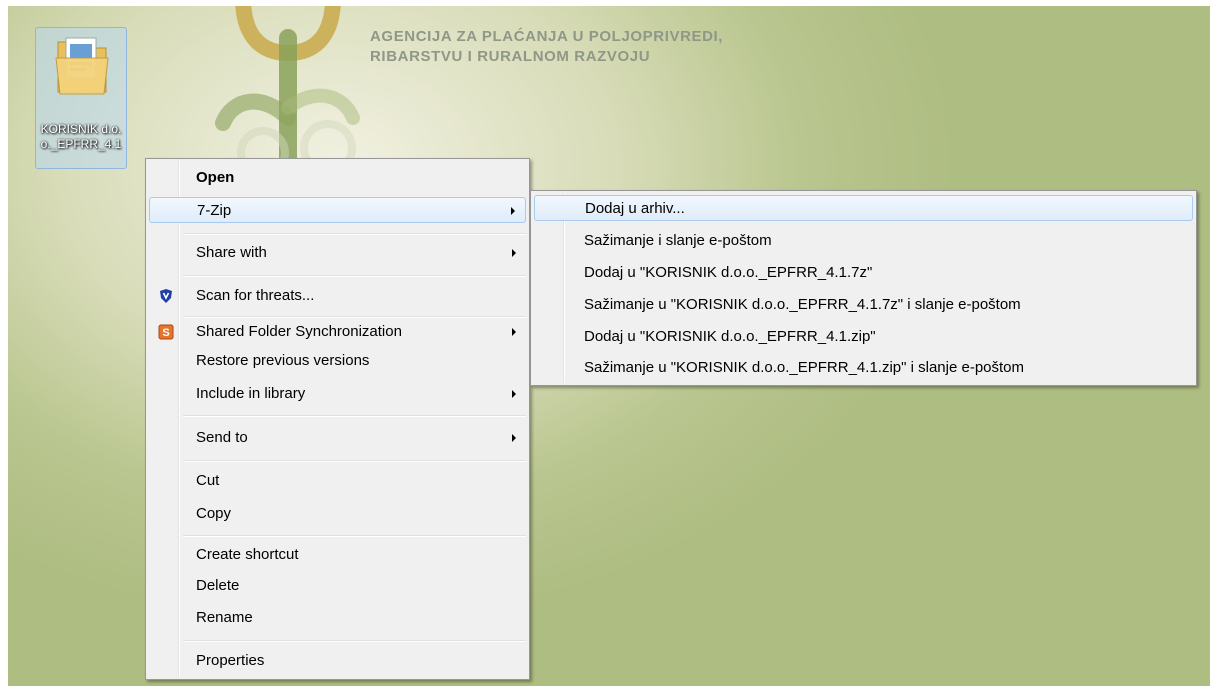 The width and height of the screenshot is (1214, 692). Describe the element at coordinates (247, 554) in the screenshot. I see `menu-item-label: Create shortcut` at that location.